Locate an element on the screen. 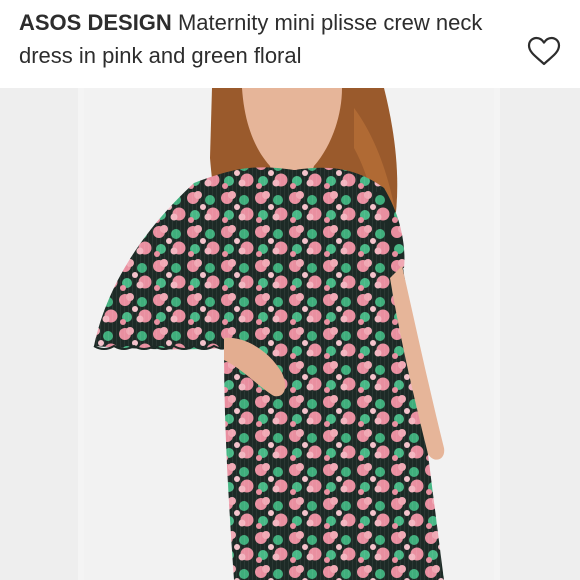 The width and height of the screenshot is (580, 580). previous-image-peek is located at coordinates (39, 334).